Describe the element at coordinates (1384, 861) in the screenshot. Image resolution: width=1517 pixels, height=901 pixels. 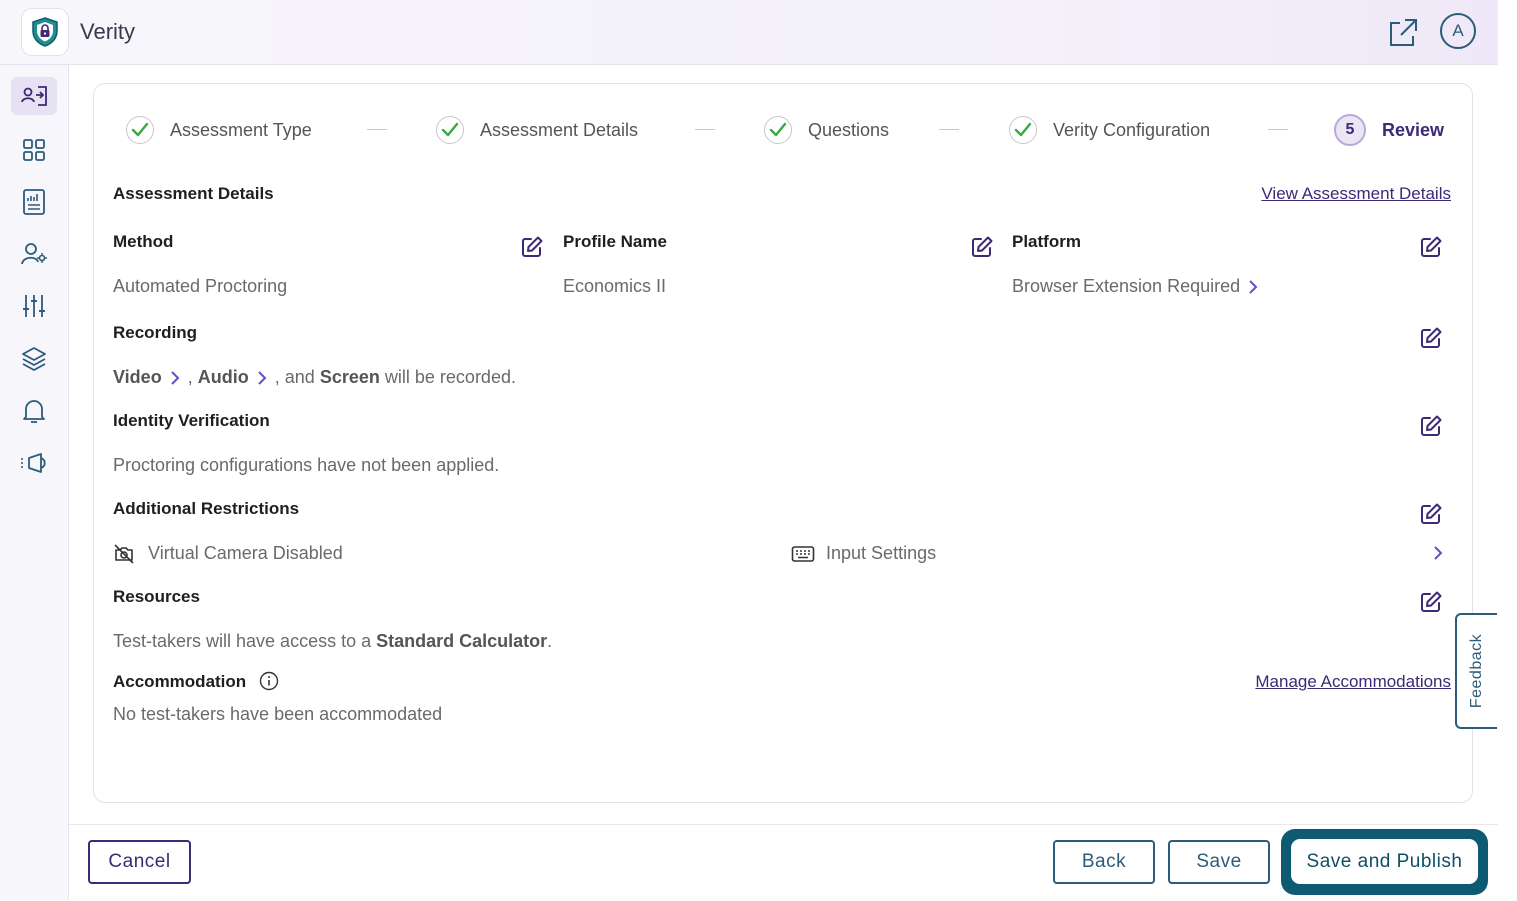
I see `save-and-publish-button: Save and Publish` at that location.